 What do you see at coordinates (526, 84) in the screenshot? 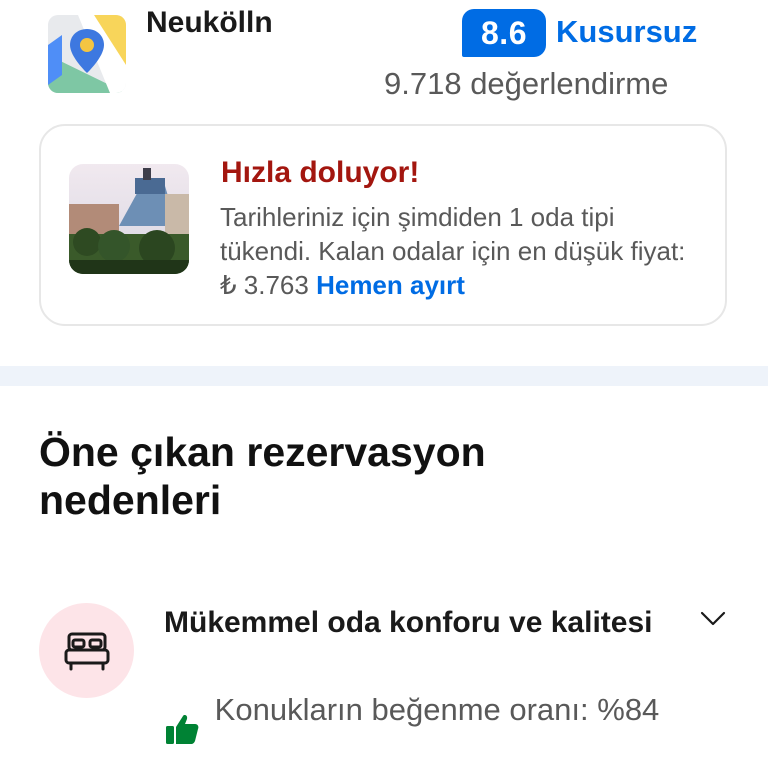
I see `review-count: 9.718 değerlendirme` at bounding box center [526, 84].